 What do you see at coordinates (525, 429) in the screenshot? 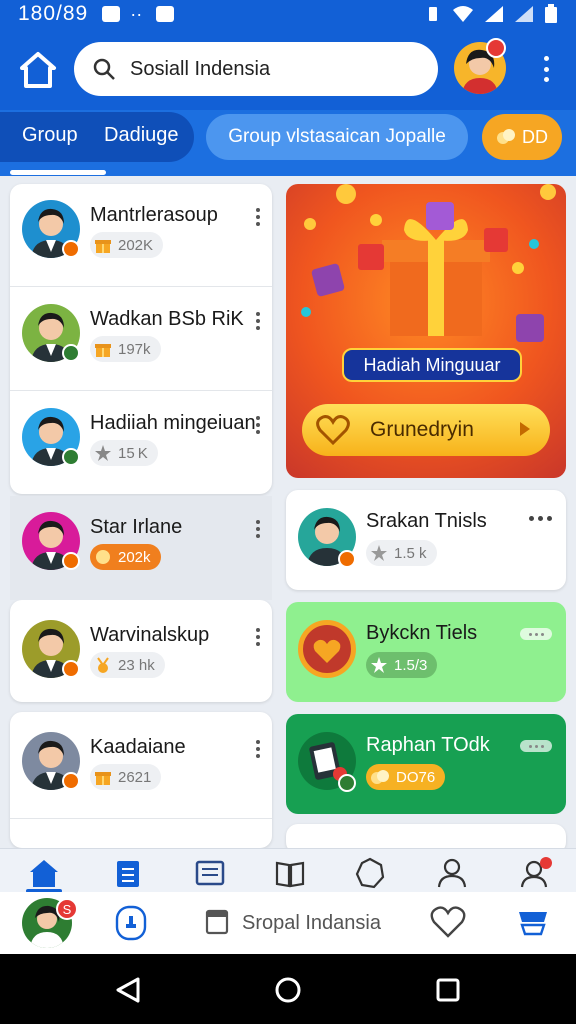
I see `chevron-right-icon` at bounding box center [525, 429].